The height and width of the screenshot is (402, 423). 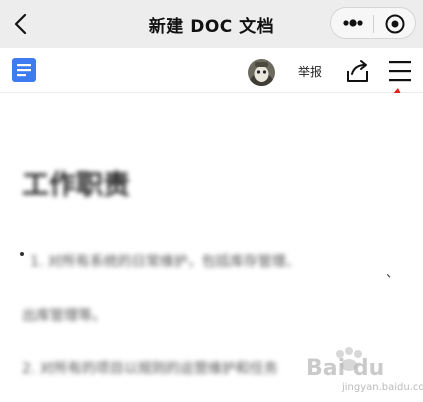 I want to click on close-mini-program-icon, so click(x=395, y=24).